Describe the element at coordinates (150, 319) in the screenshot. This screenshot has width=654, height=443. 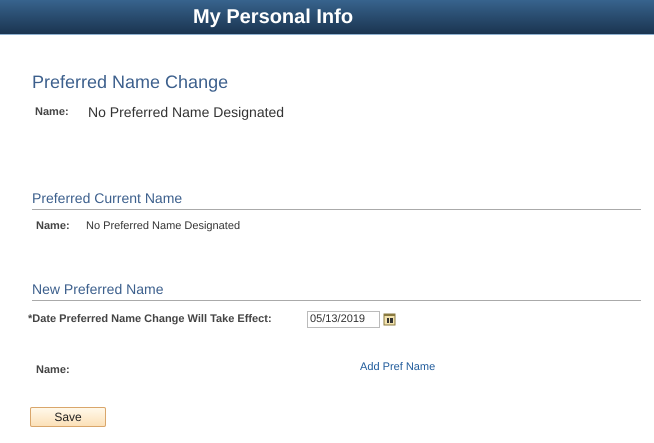
I see `field-label: *Date Preferred Name Change Will Take Effect:` at that location.